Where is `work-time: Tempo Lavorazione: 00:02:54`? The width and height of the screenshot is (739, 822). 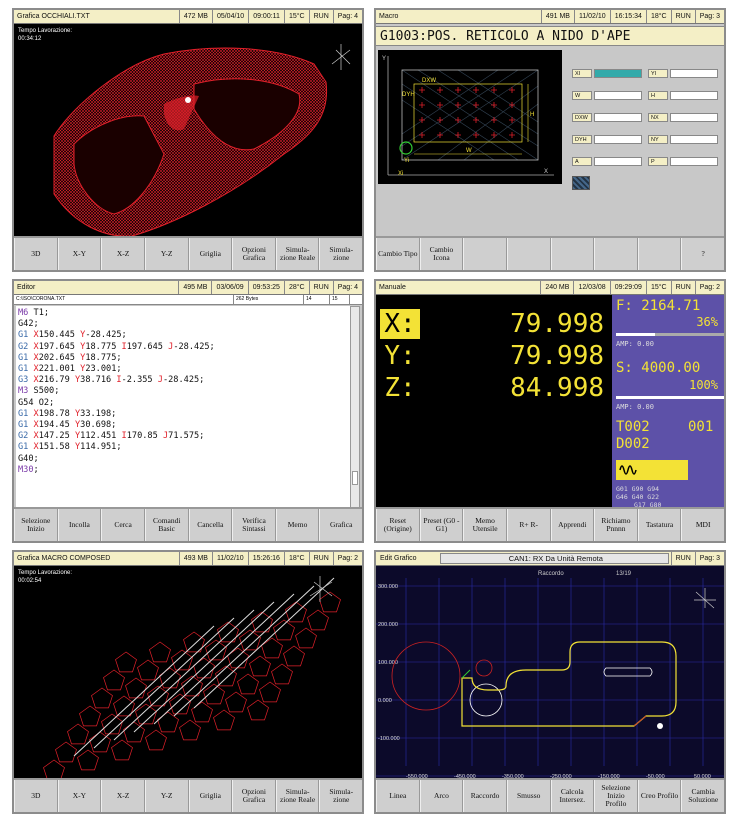 work-time: Tempo Lavorazione: 00:02:54 is located at coordinates (45, 577).